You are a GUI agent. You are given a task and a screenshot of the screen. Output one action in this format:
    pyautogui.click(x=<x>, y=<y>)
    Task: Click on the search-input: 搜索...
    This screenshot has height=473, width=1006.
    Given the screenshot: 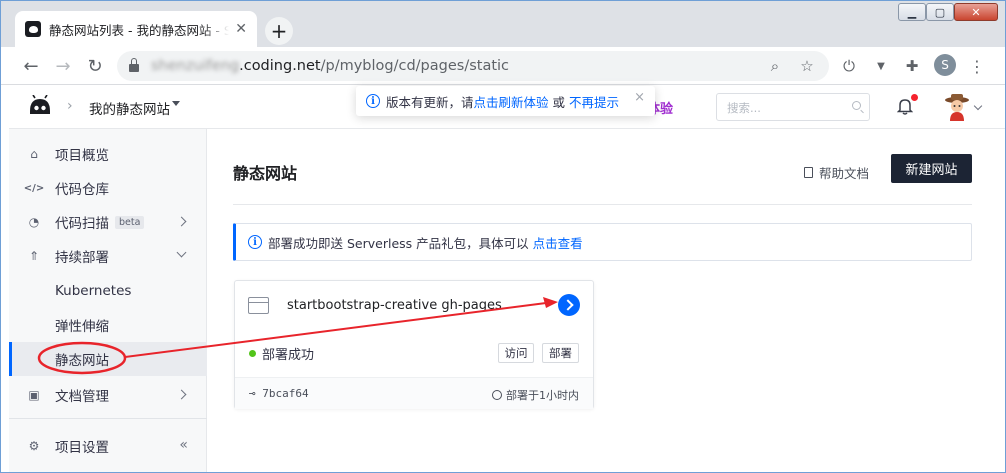 What is the action you would take?
    pyautogui.click(x=793, y=107)
    